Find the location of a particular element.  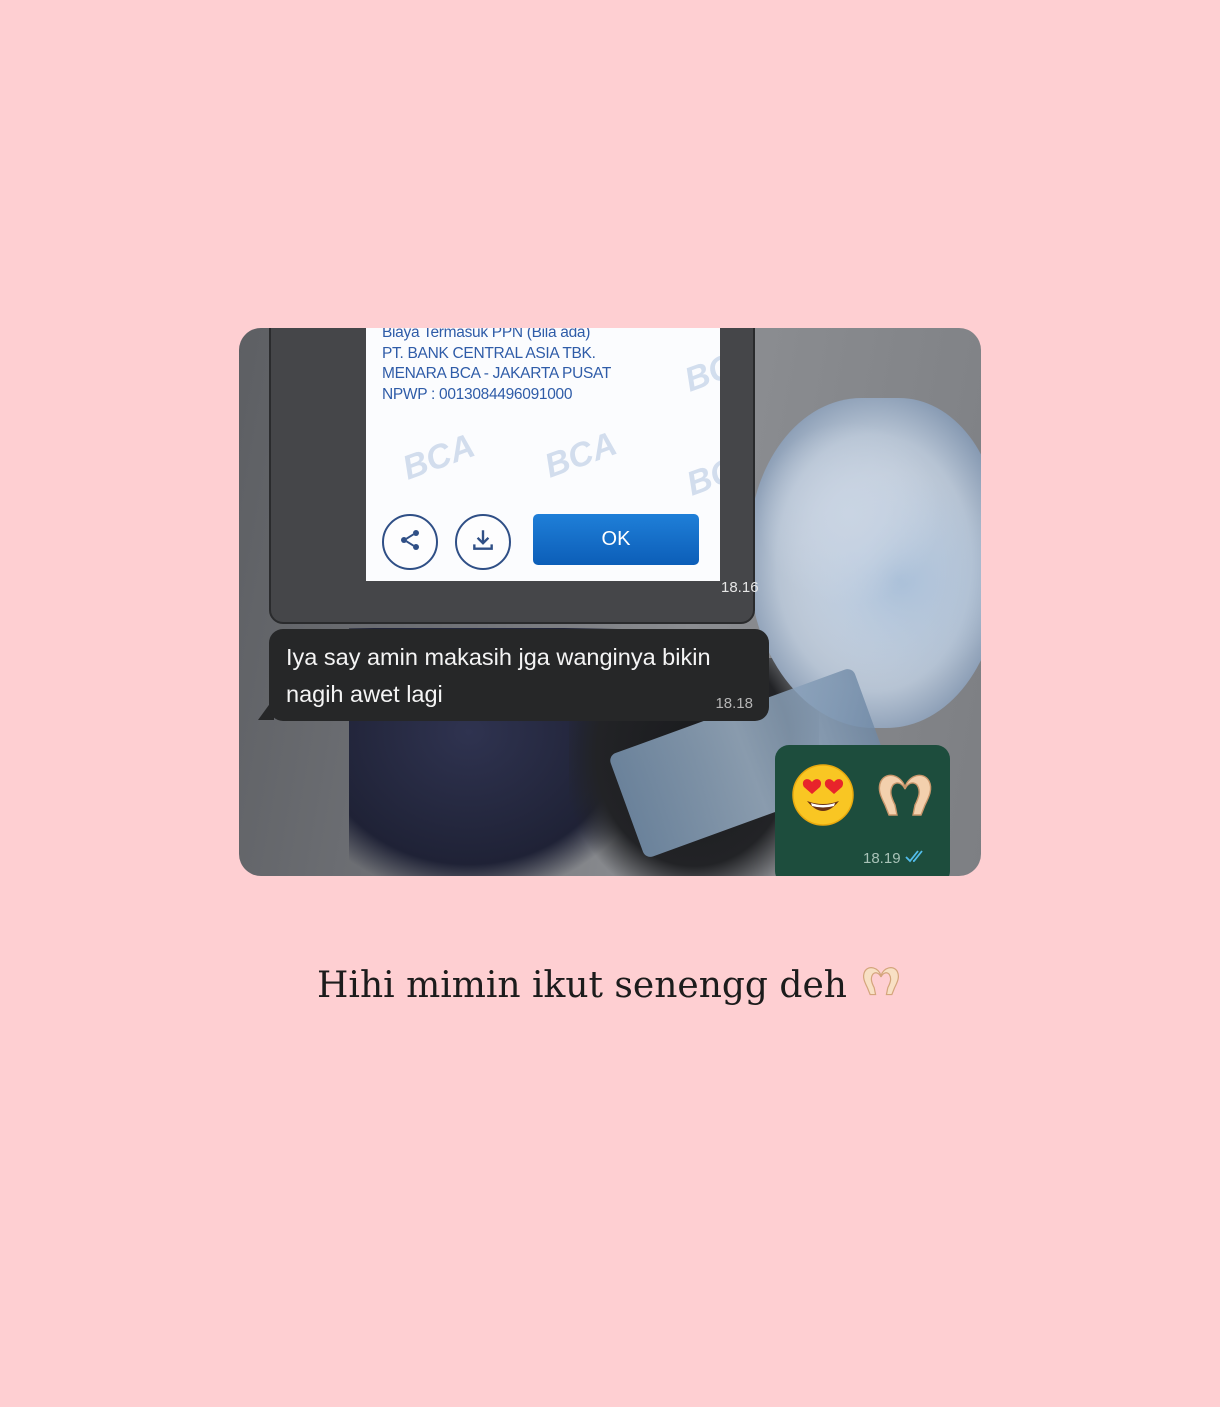

message-time: 18.18 is located at coordinates (734, 703).